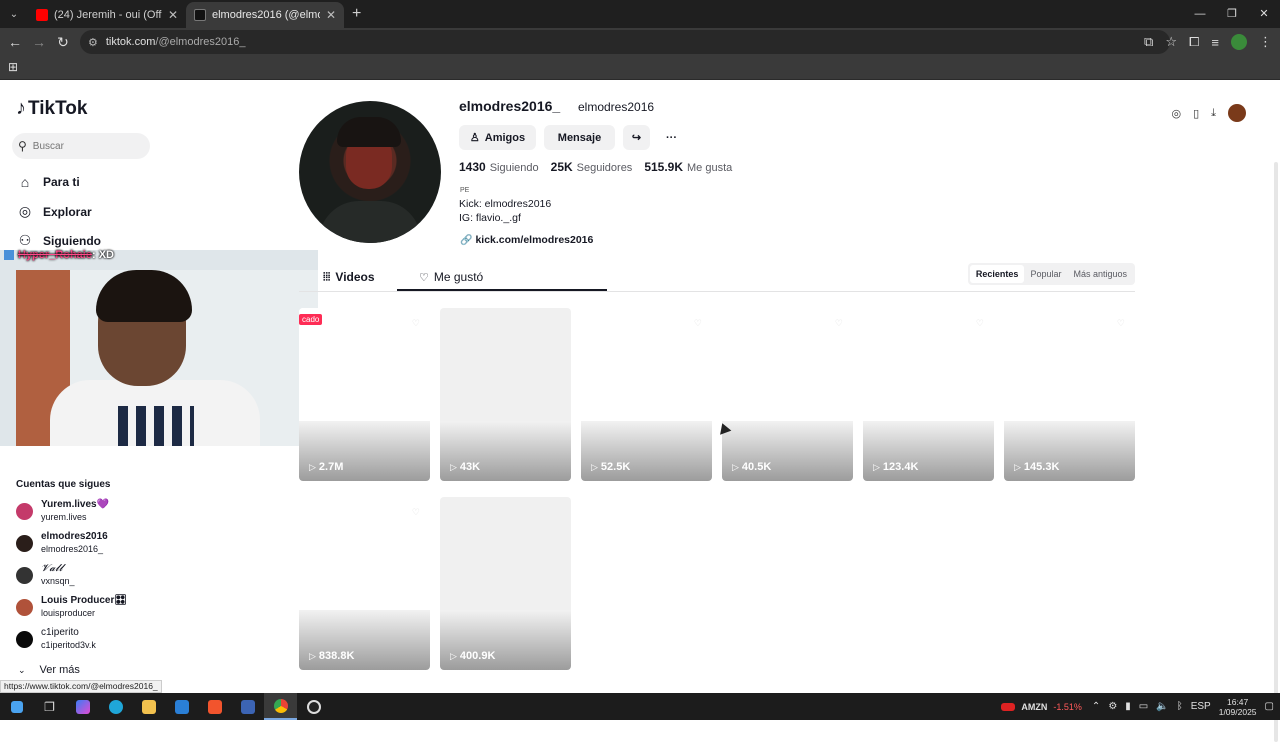  What do you see at coordinates (15, 42) in the screenshot?
I see `back-icon: ←` at bounding box center [15, 42].